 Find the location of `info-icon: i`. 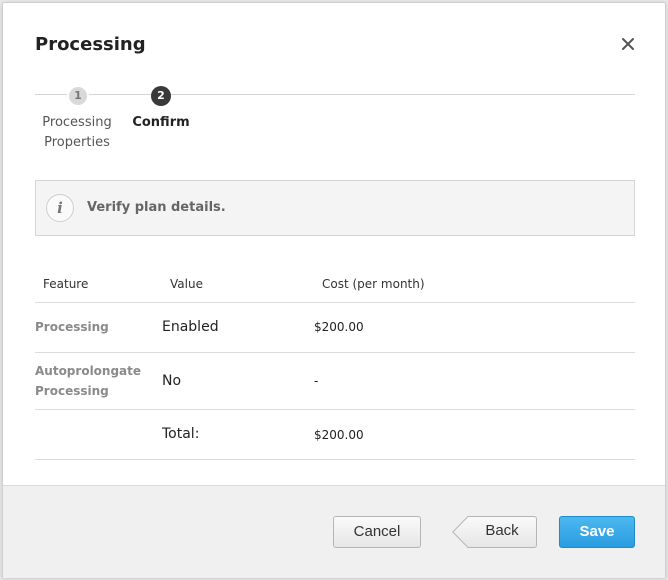

info-icon: i is located at coordinates (60, 208).